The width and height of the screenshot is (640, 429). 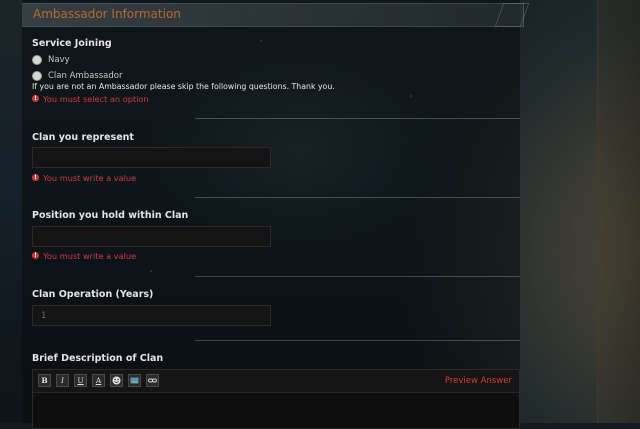 I want to click on section-title: Ambassador Information, so click(x=107, y=14).